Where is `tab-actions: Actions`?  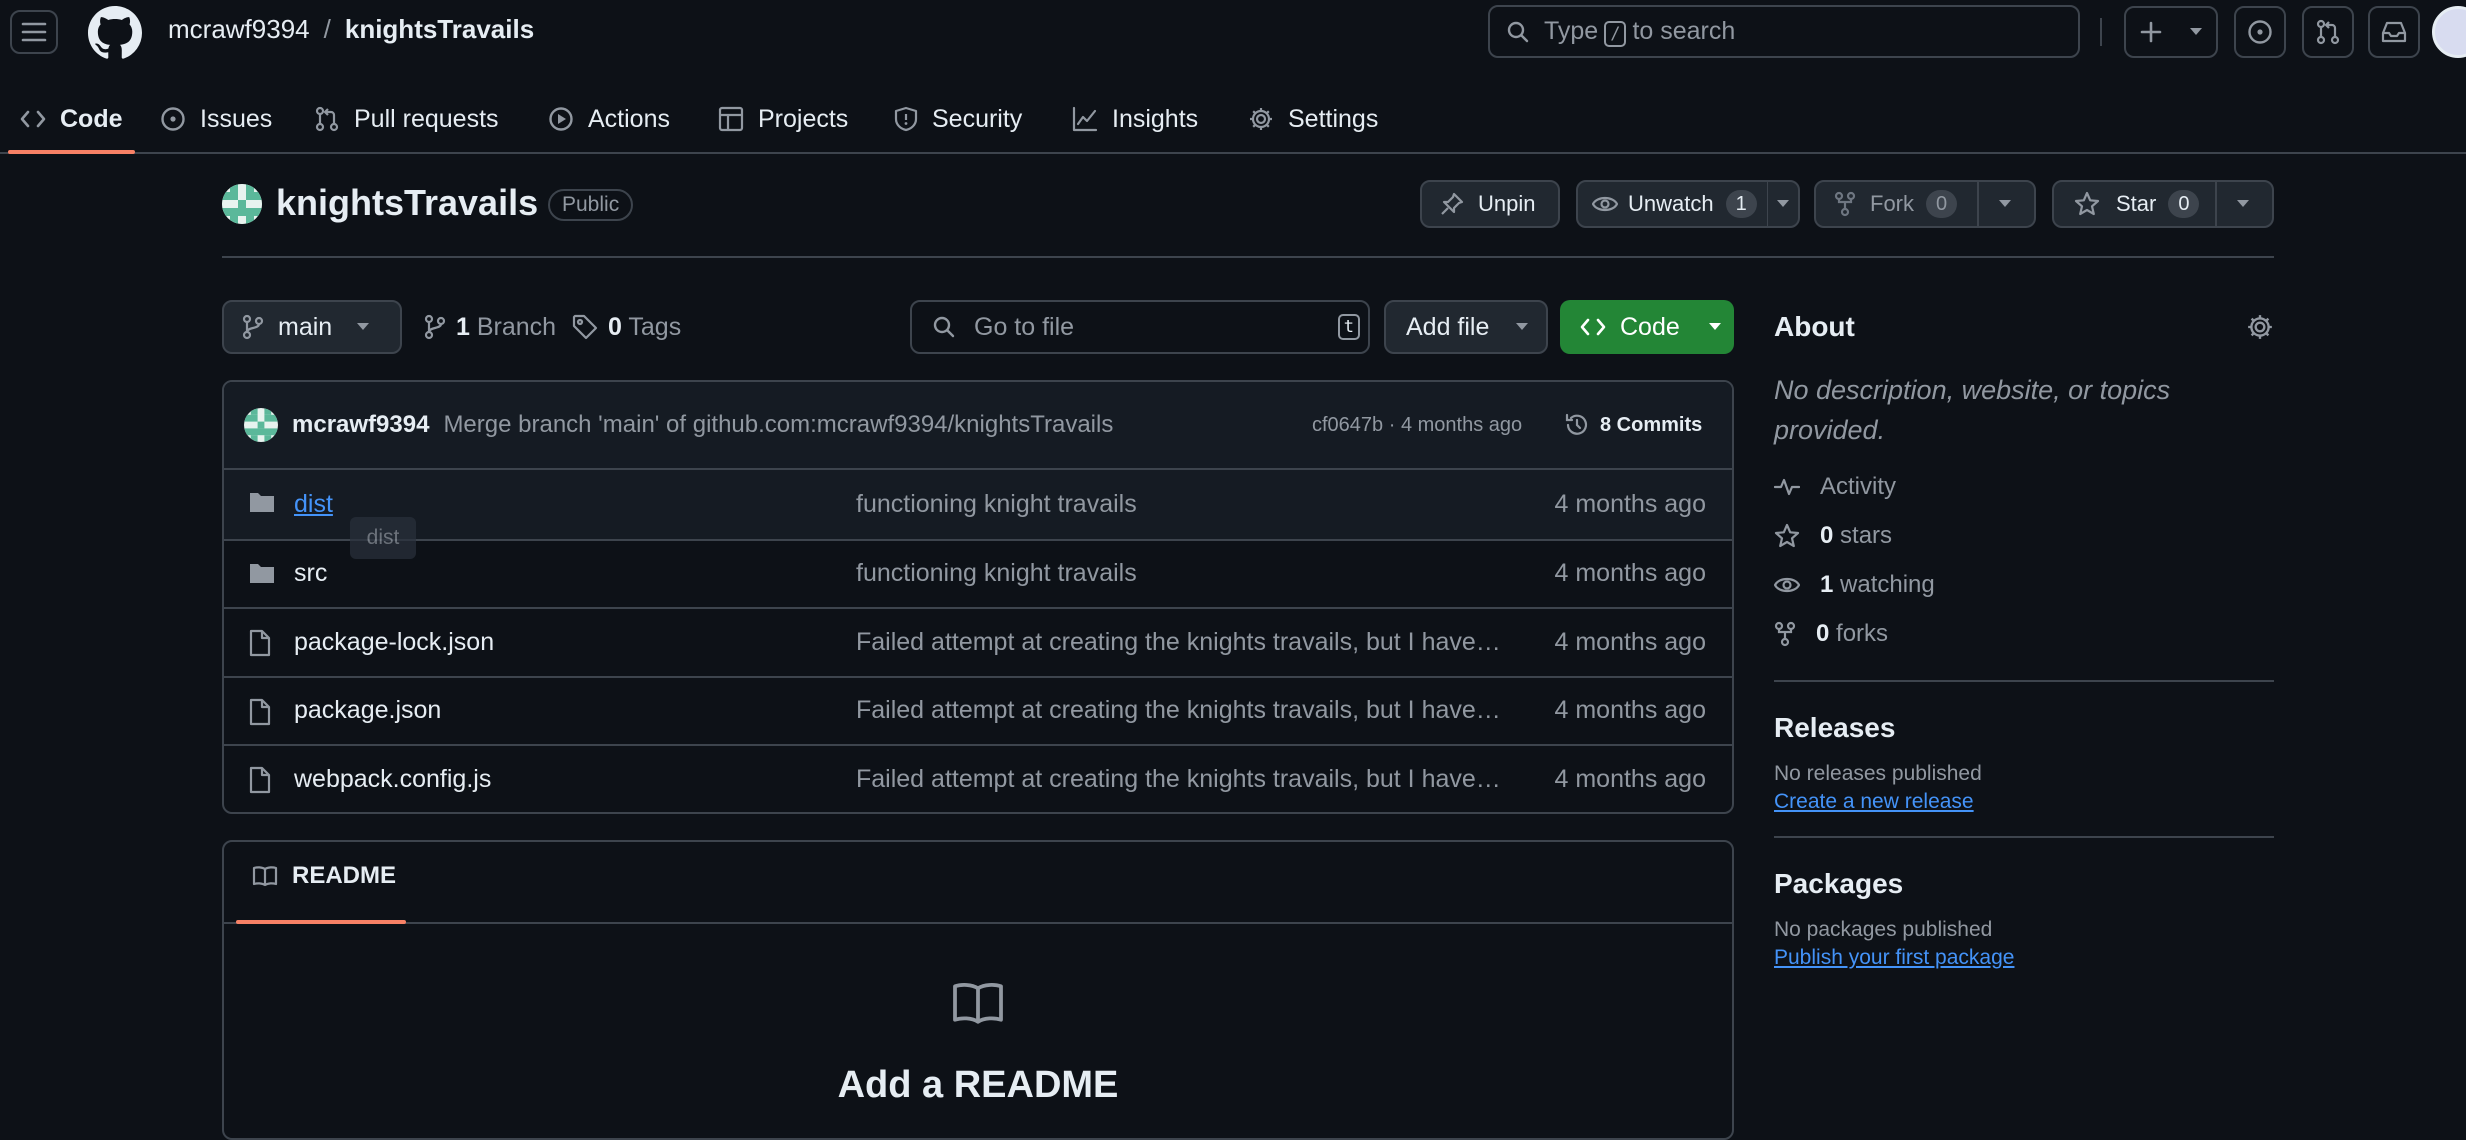
tab-actions: Actions is located at coordinates (609, 119).